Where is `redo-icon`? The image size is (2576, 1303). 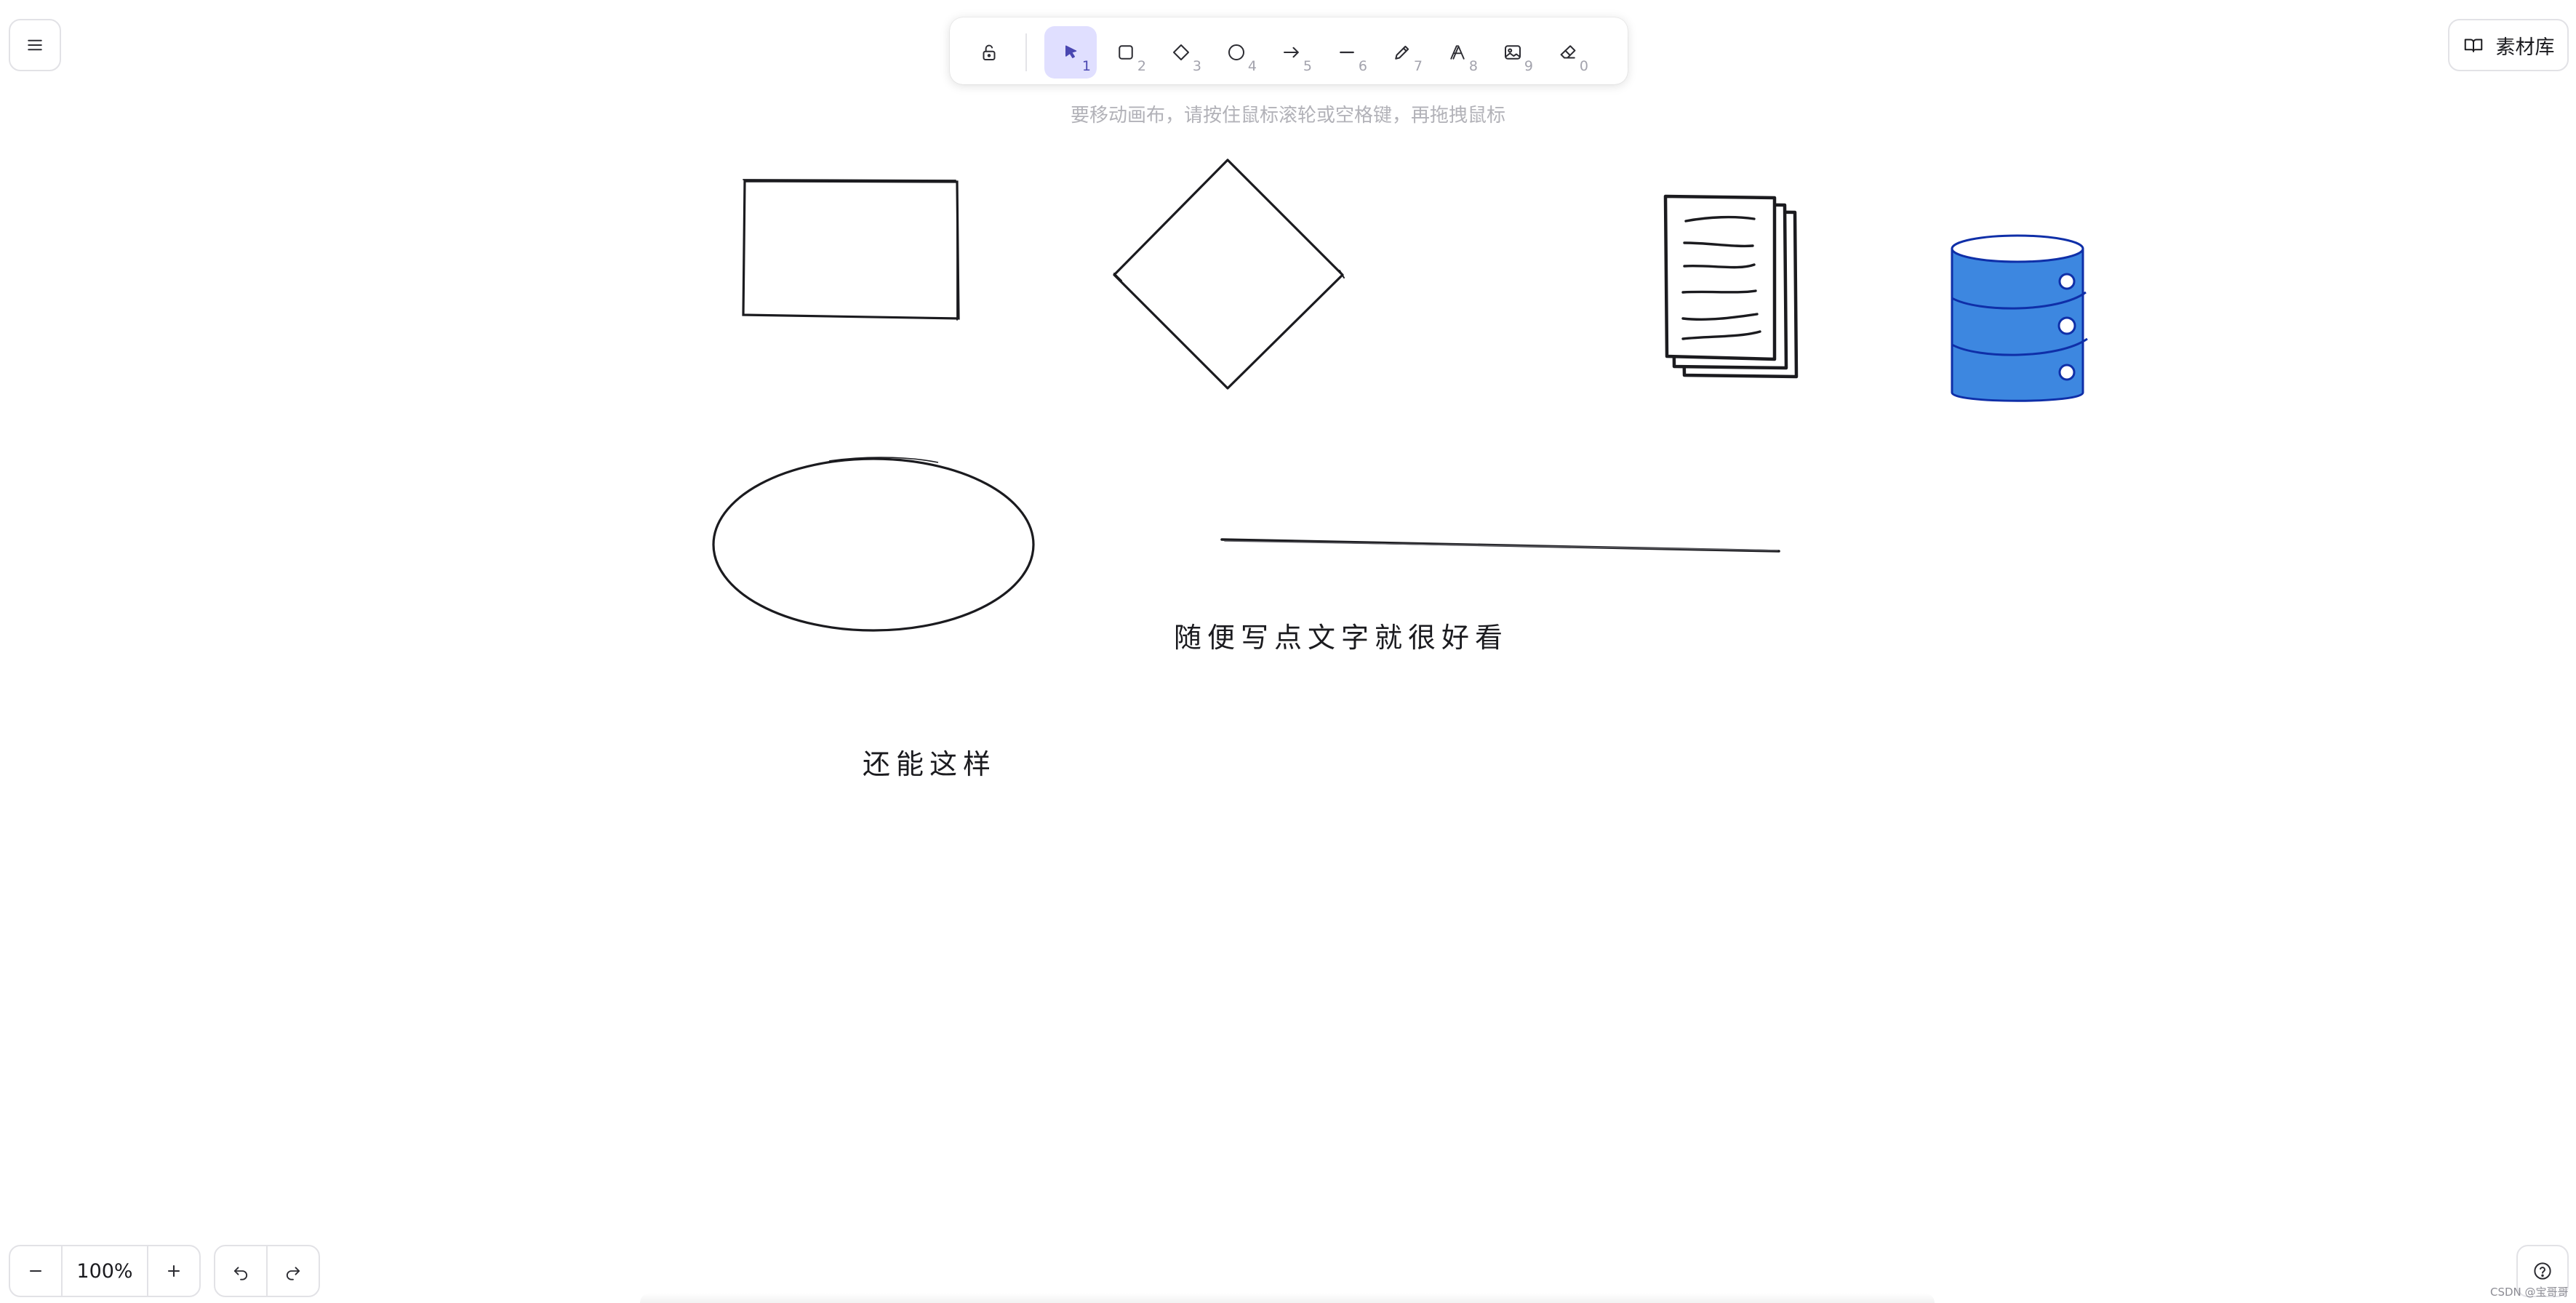
redo-icon is located at coordinates (293, 1273).